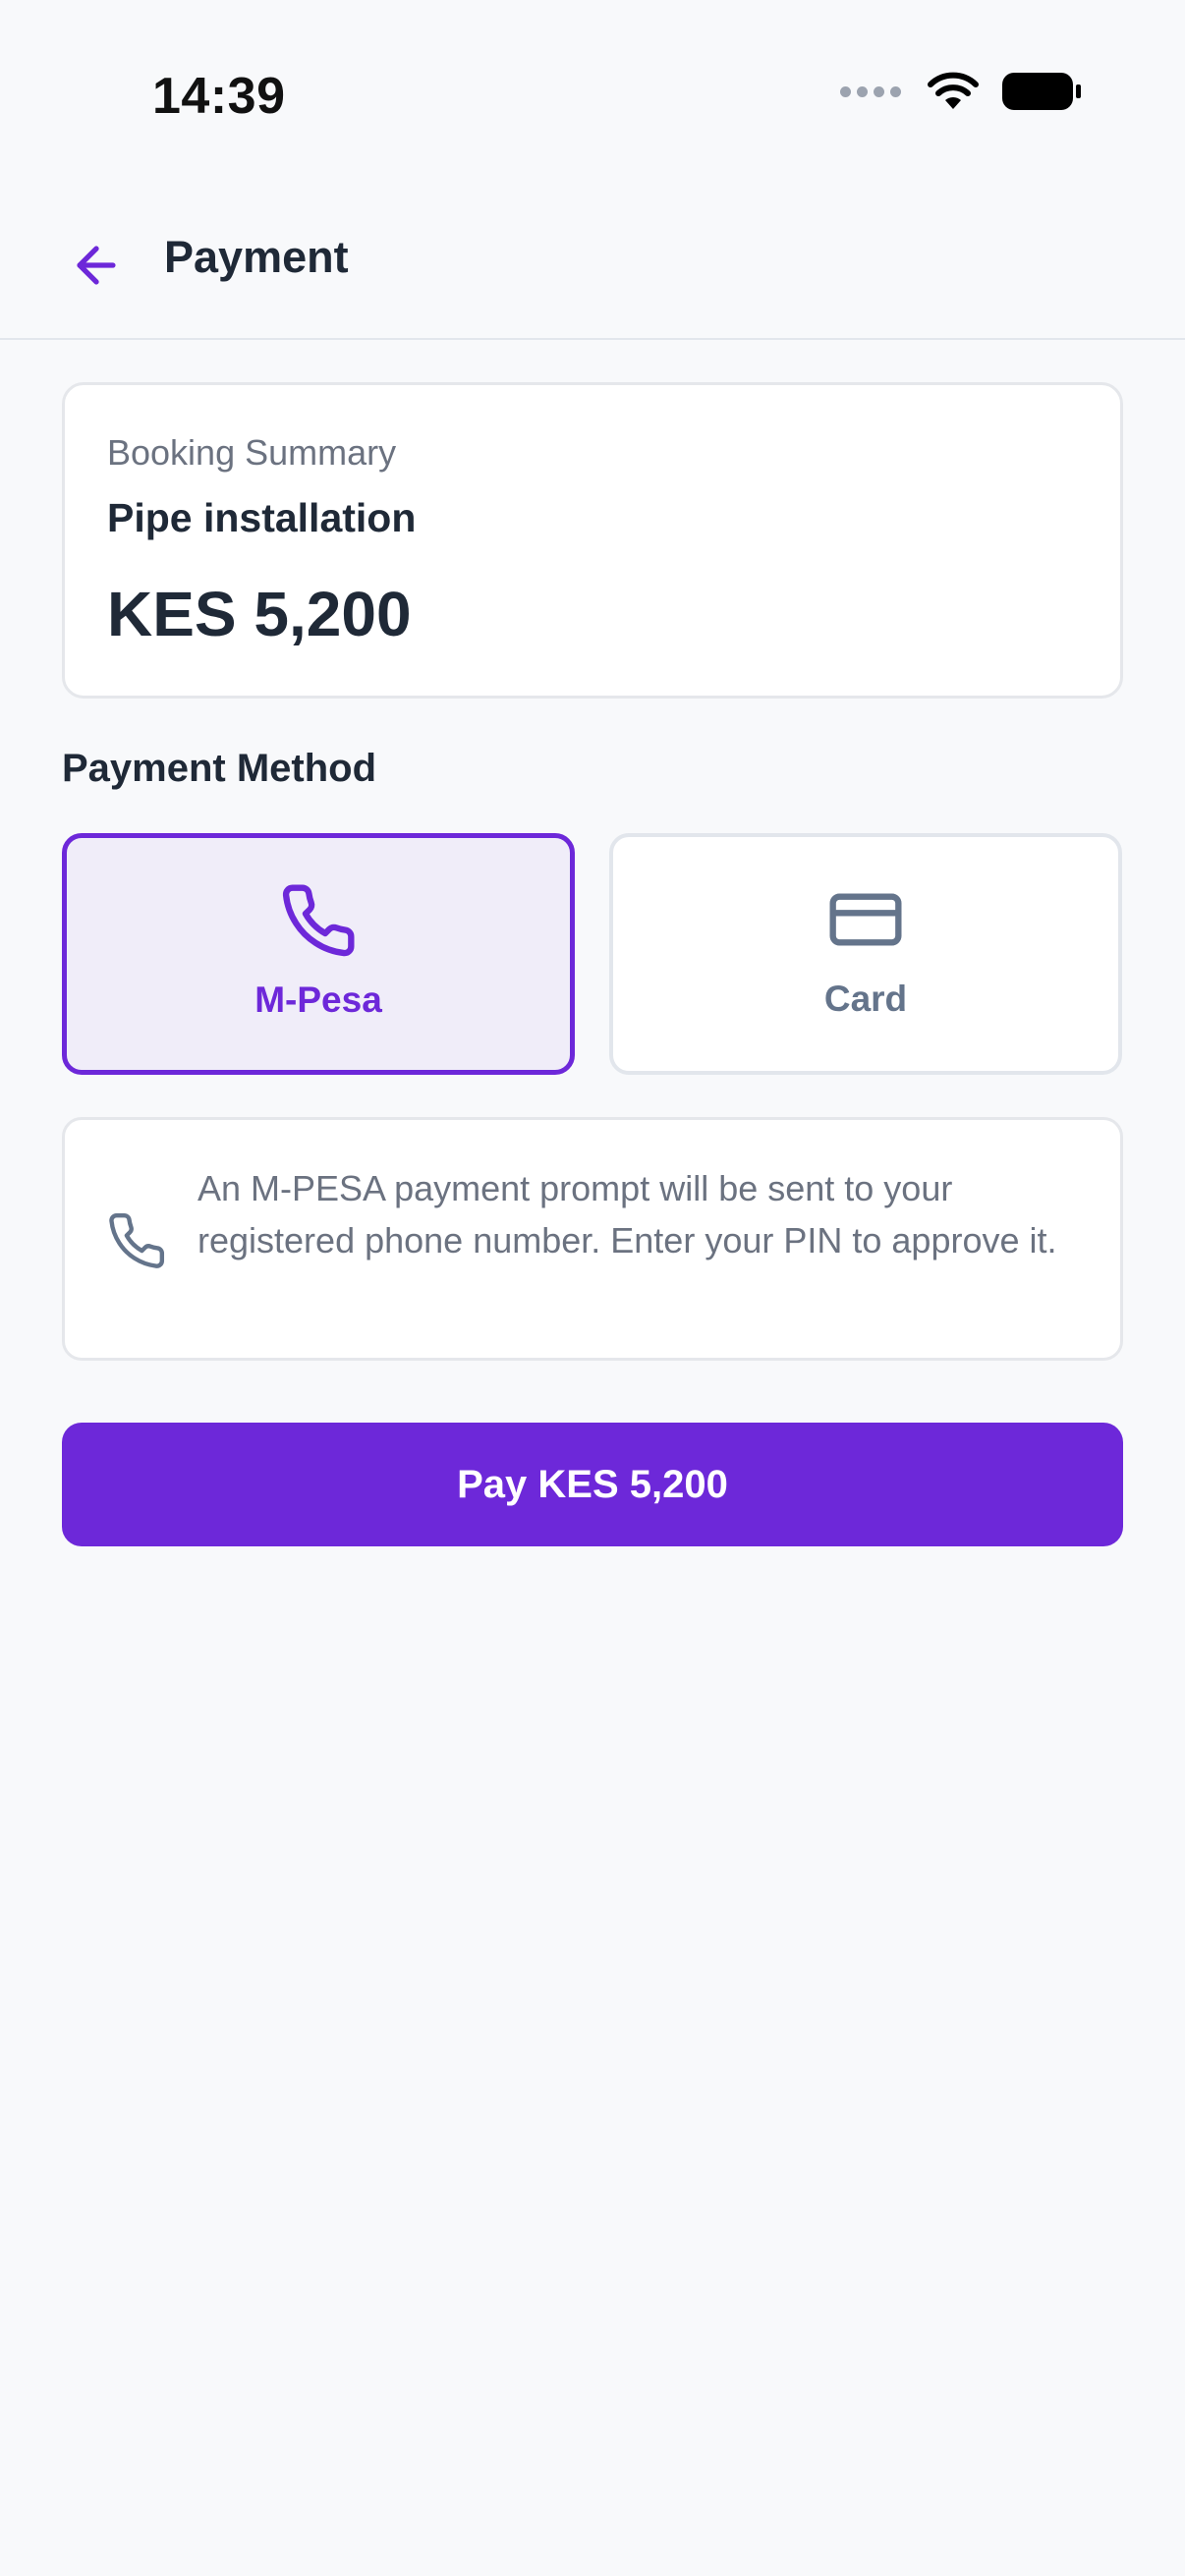  I want to click on payment-option-label: M-Pesa, so click(318, 1000).